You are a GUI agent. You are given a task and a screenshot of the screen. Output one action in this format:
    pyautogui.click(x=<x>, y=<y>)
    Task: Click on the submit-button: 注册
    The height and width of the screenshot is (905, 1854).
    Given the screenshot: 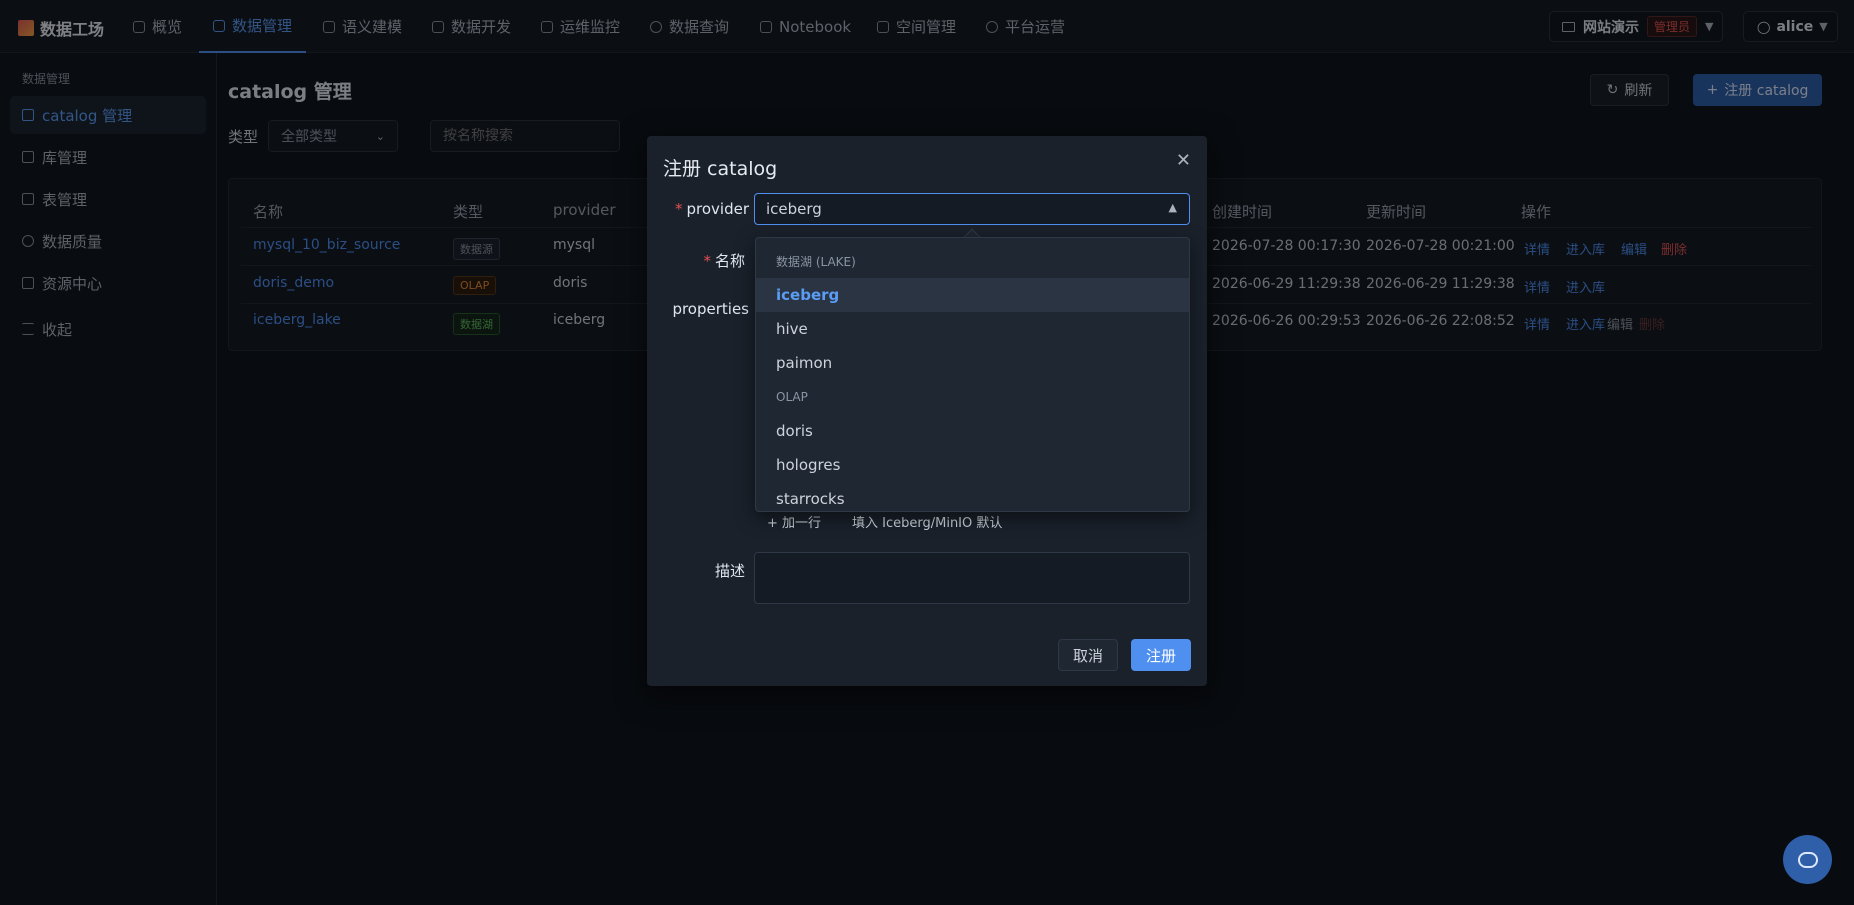 What is the action you would take?
    pyautogui.click(x=1161, y=655)
    